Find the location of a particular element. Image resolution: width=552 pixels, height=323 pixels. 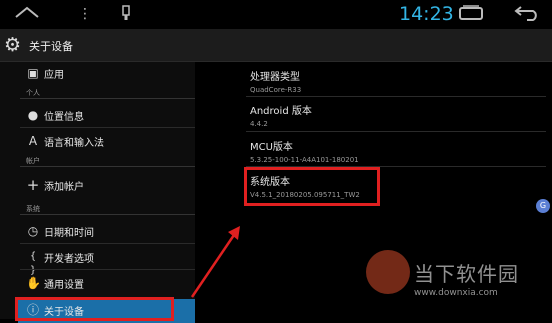

floating-button: G is located at coordinates (543, 206).